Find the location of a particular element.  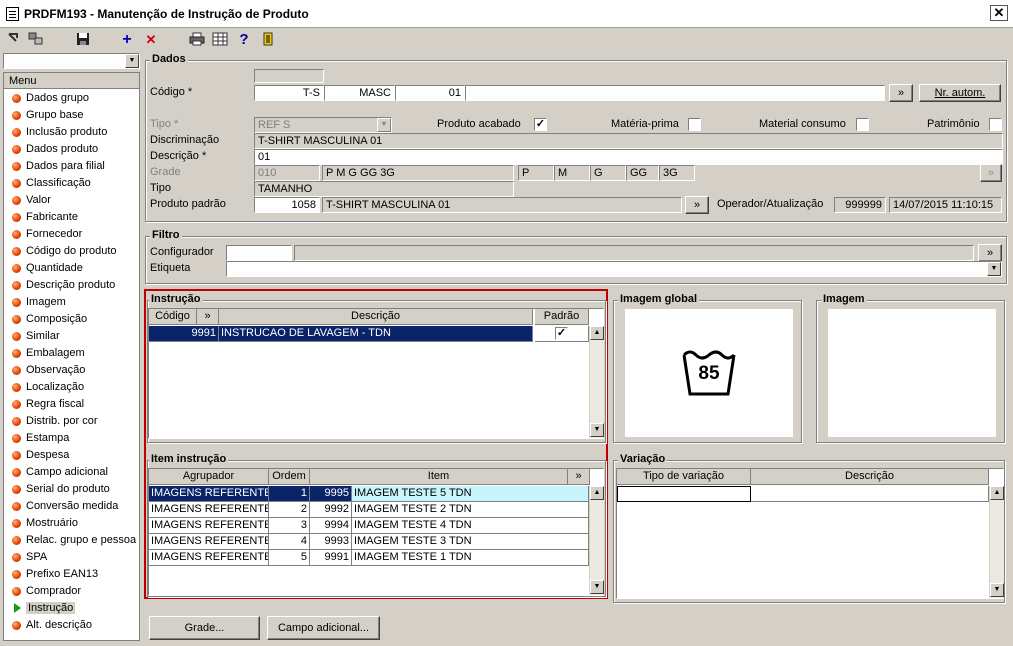

menu-combo: ▼ is located at coordinates (71, 61).